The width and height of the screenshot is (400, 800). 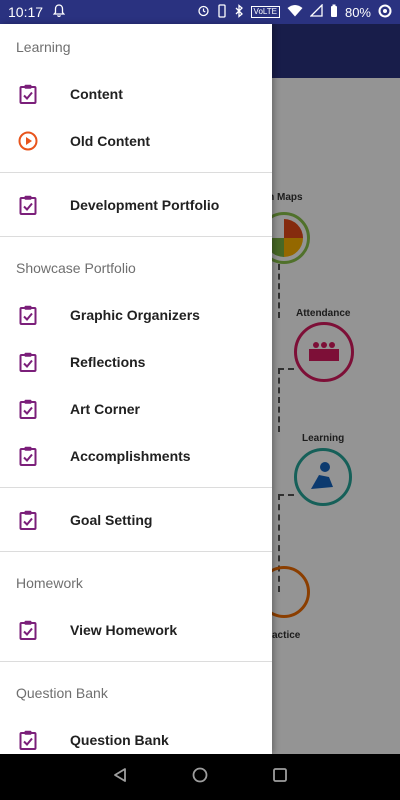 What do you see at coordinates (222, 12) in the screenshot?
I see `vibrate-icon` at bounding box center [222, 12].